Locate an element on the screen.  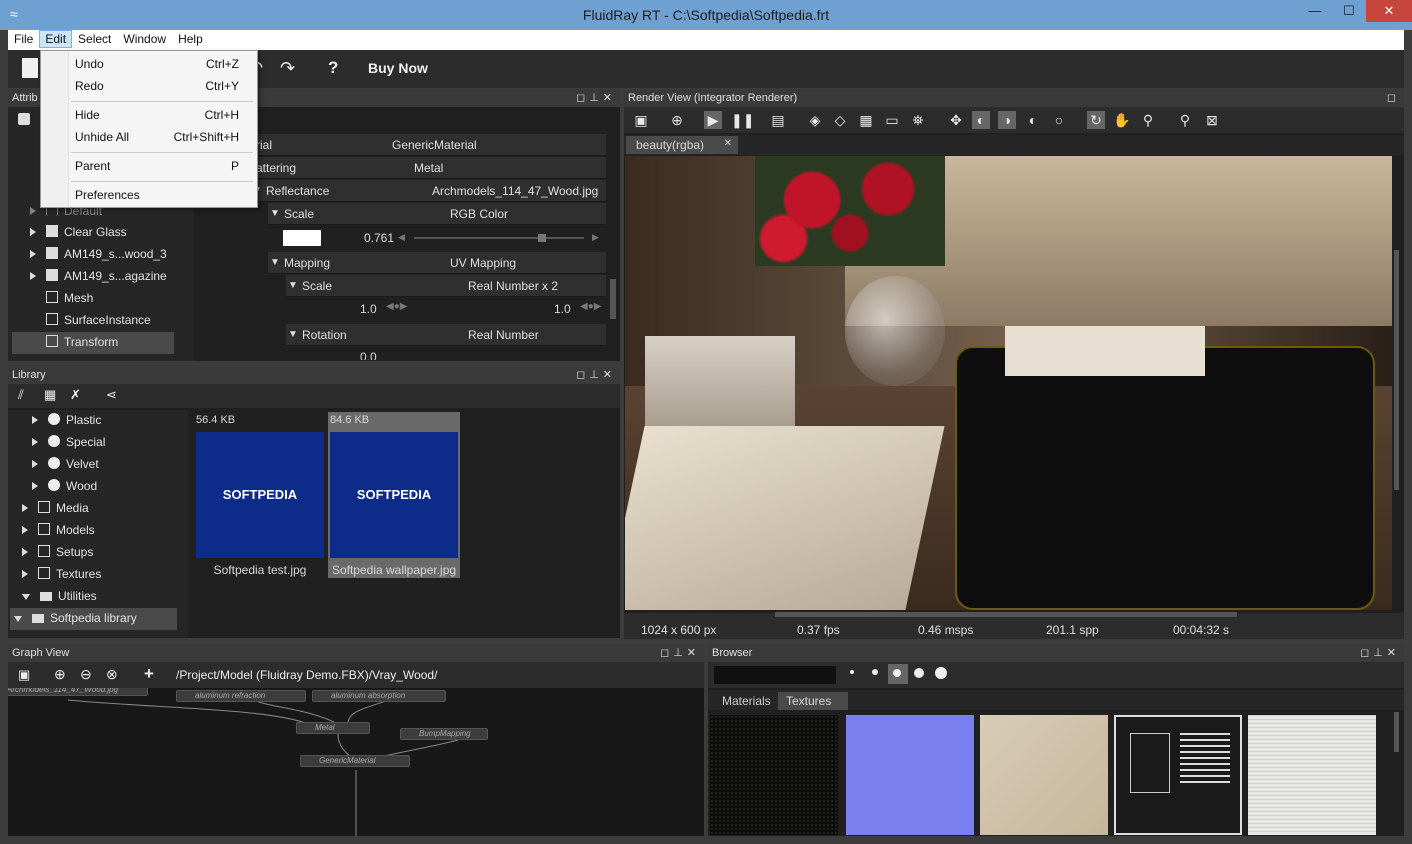
move-icon: ✥ is located at coordinates (956, 120).